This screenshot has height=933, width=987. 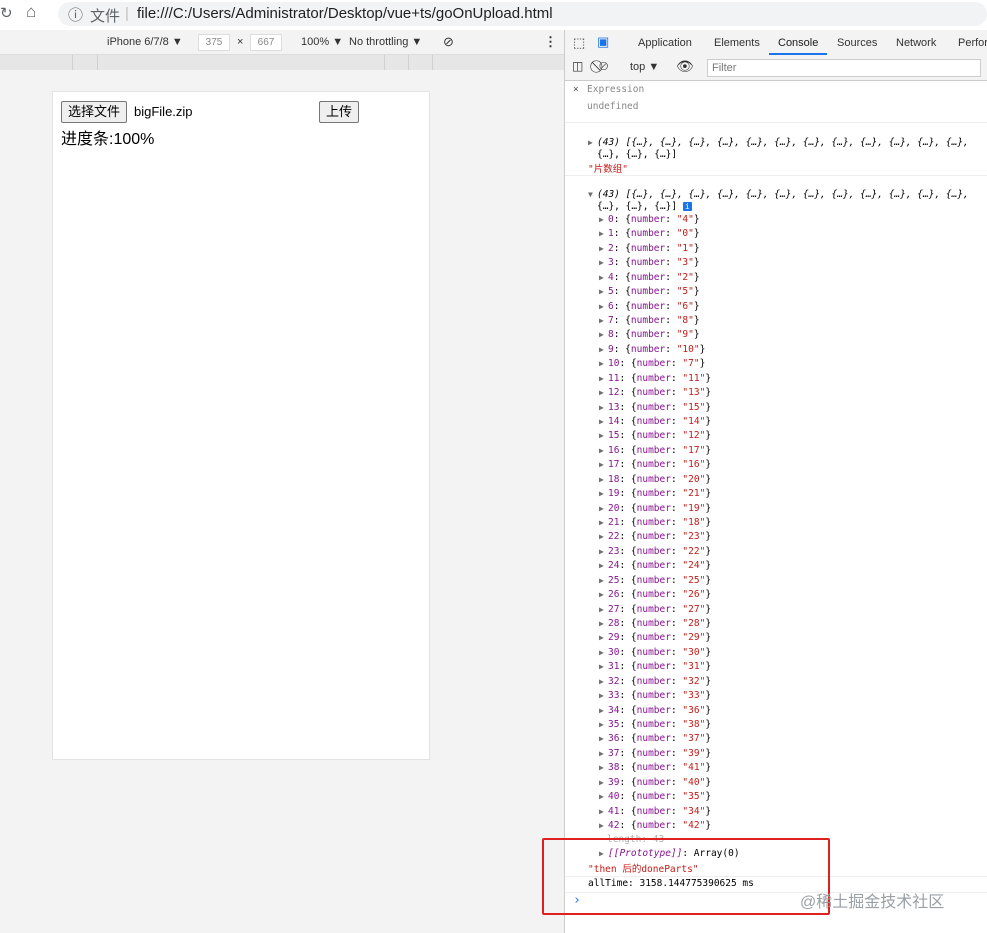 I want to click on array-item-row: ▶ 32: {number: "32"}, so click(x=655, y=681).